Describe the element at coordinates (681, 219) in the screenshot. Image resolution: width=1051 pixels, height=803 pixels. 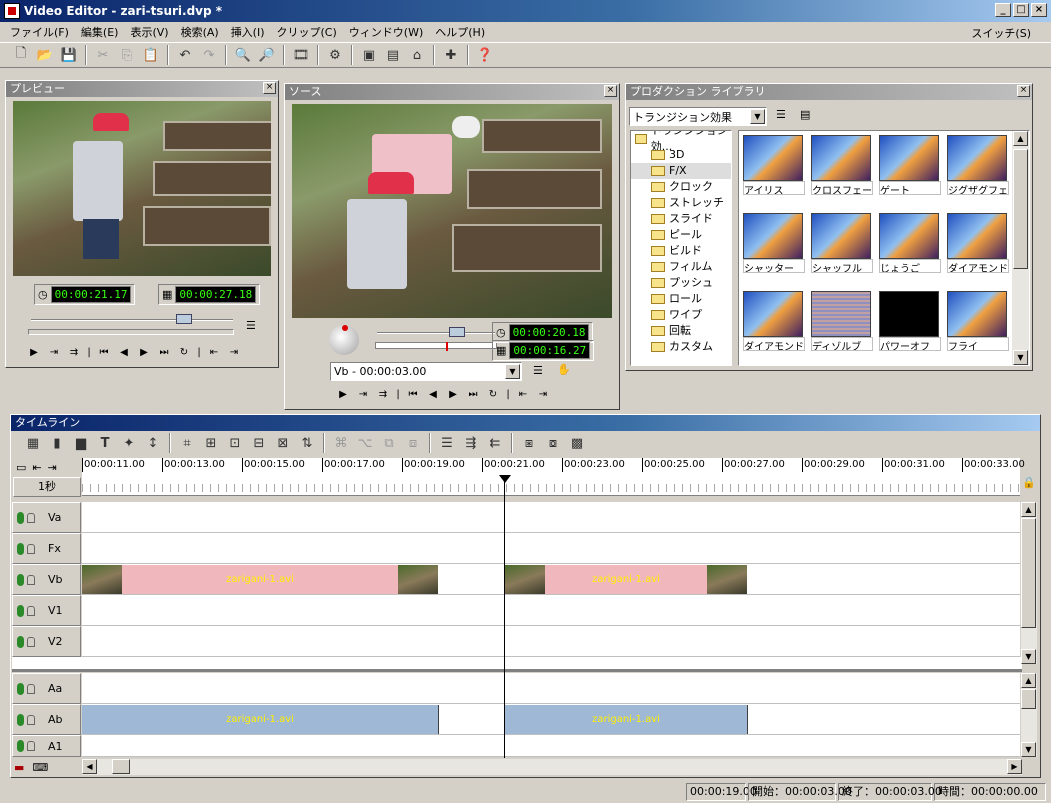
I see `tree-item: スライド` at that location.